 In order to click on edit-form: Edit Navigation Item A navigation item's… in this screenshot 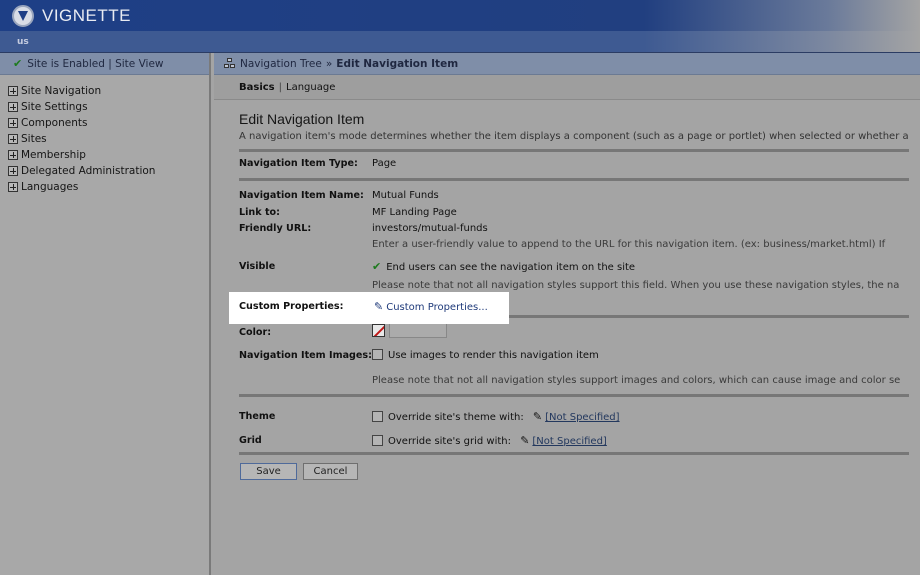, I will do `click(579, 126)`.